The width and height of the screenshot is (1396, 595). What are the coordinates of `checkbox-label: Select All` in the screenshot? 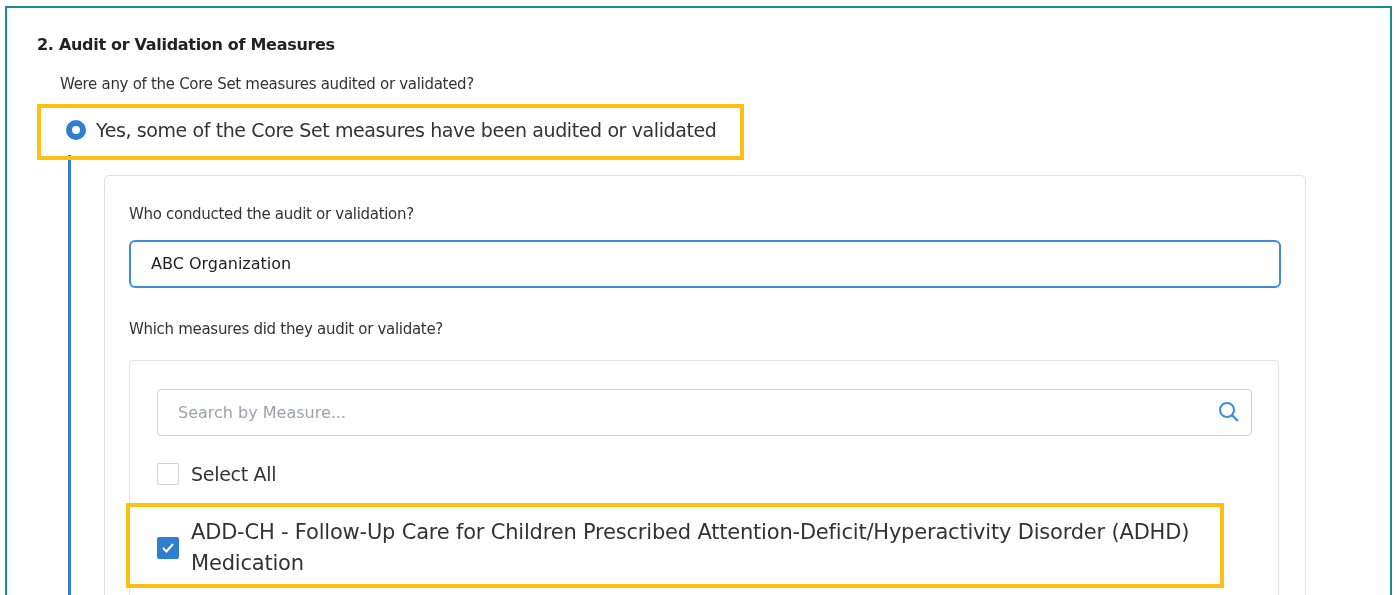 It's located at (234, 474).